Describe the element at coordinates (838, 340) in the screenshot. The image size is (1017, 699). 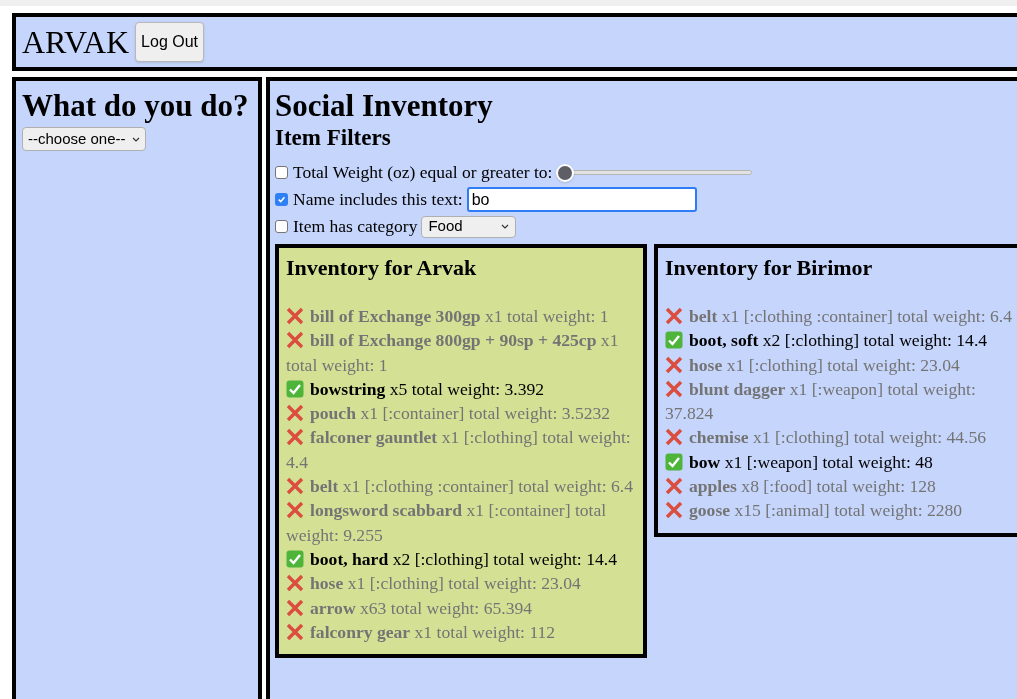
I see `item-entry: boot, soft x2 [:clothing] total weight: 14.4` at that location.